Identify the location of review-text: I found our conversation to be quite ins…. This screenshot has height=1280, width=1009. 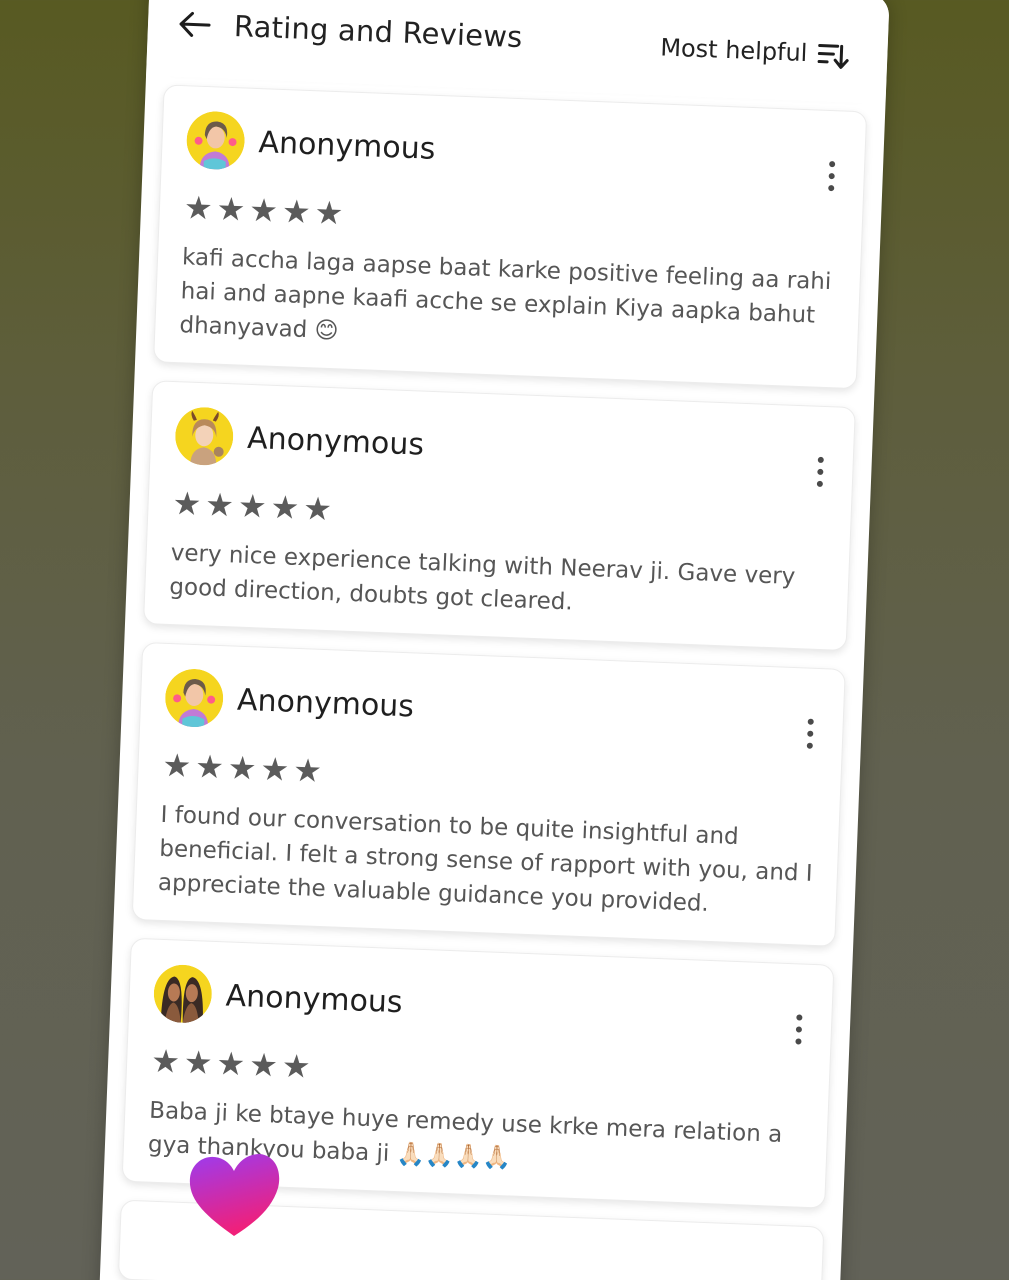
(485, 859).